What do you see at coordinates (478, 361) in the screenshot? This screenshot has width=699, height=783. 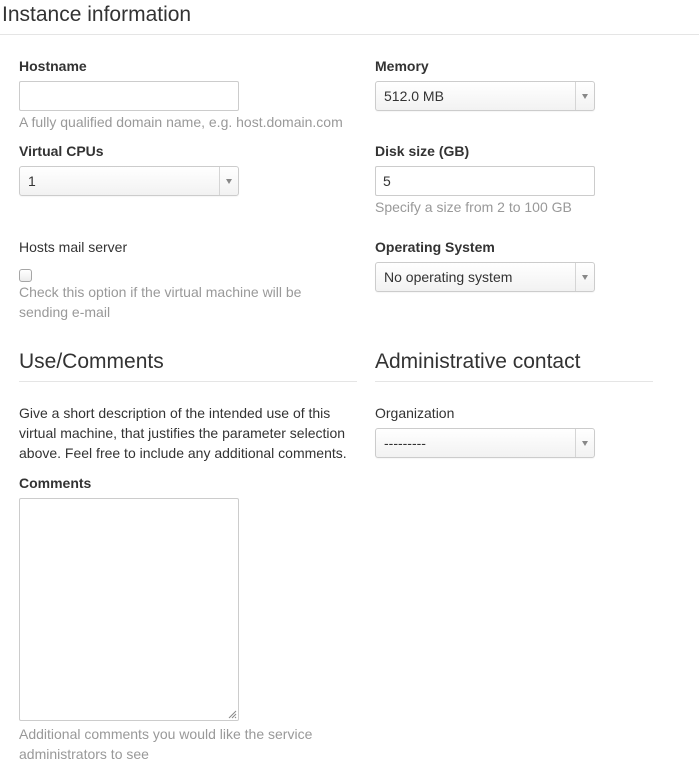 I see `admin-contact-heading: Administrative contact` at bounding box center [478, 361].